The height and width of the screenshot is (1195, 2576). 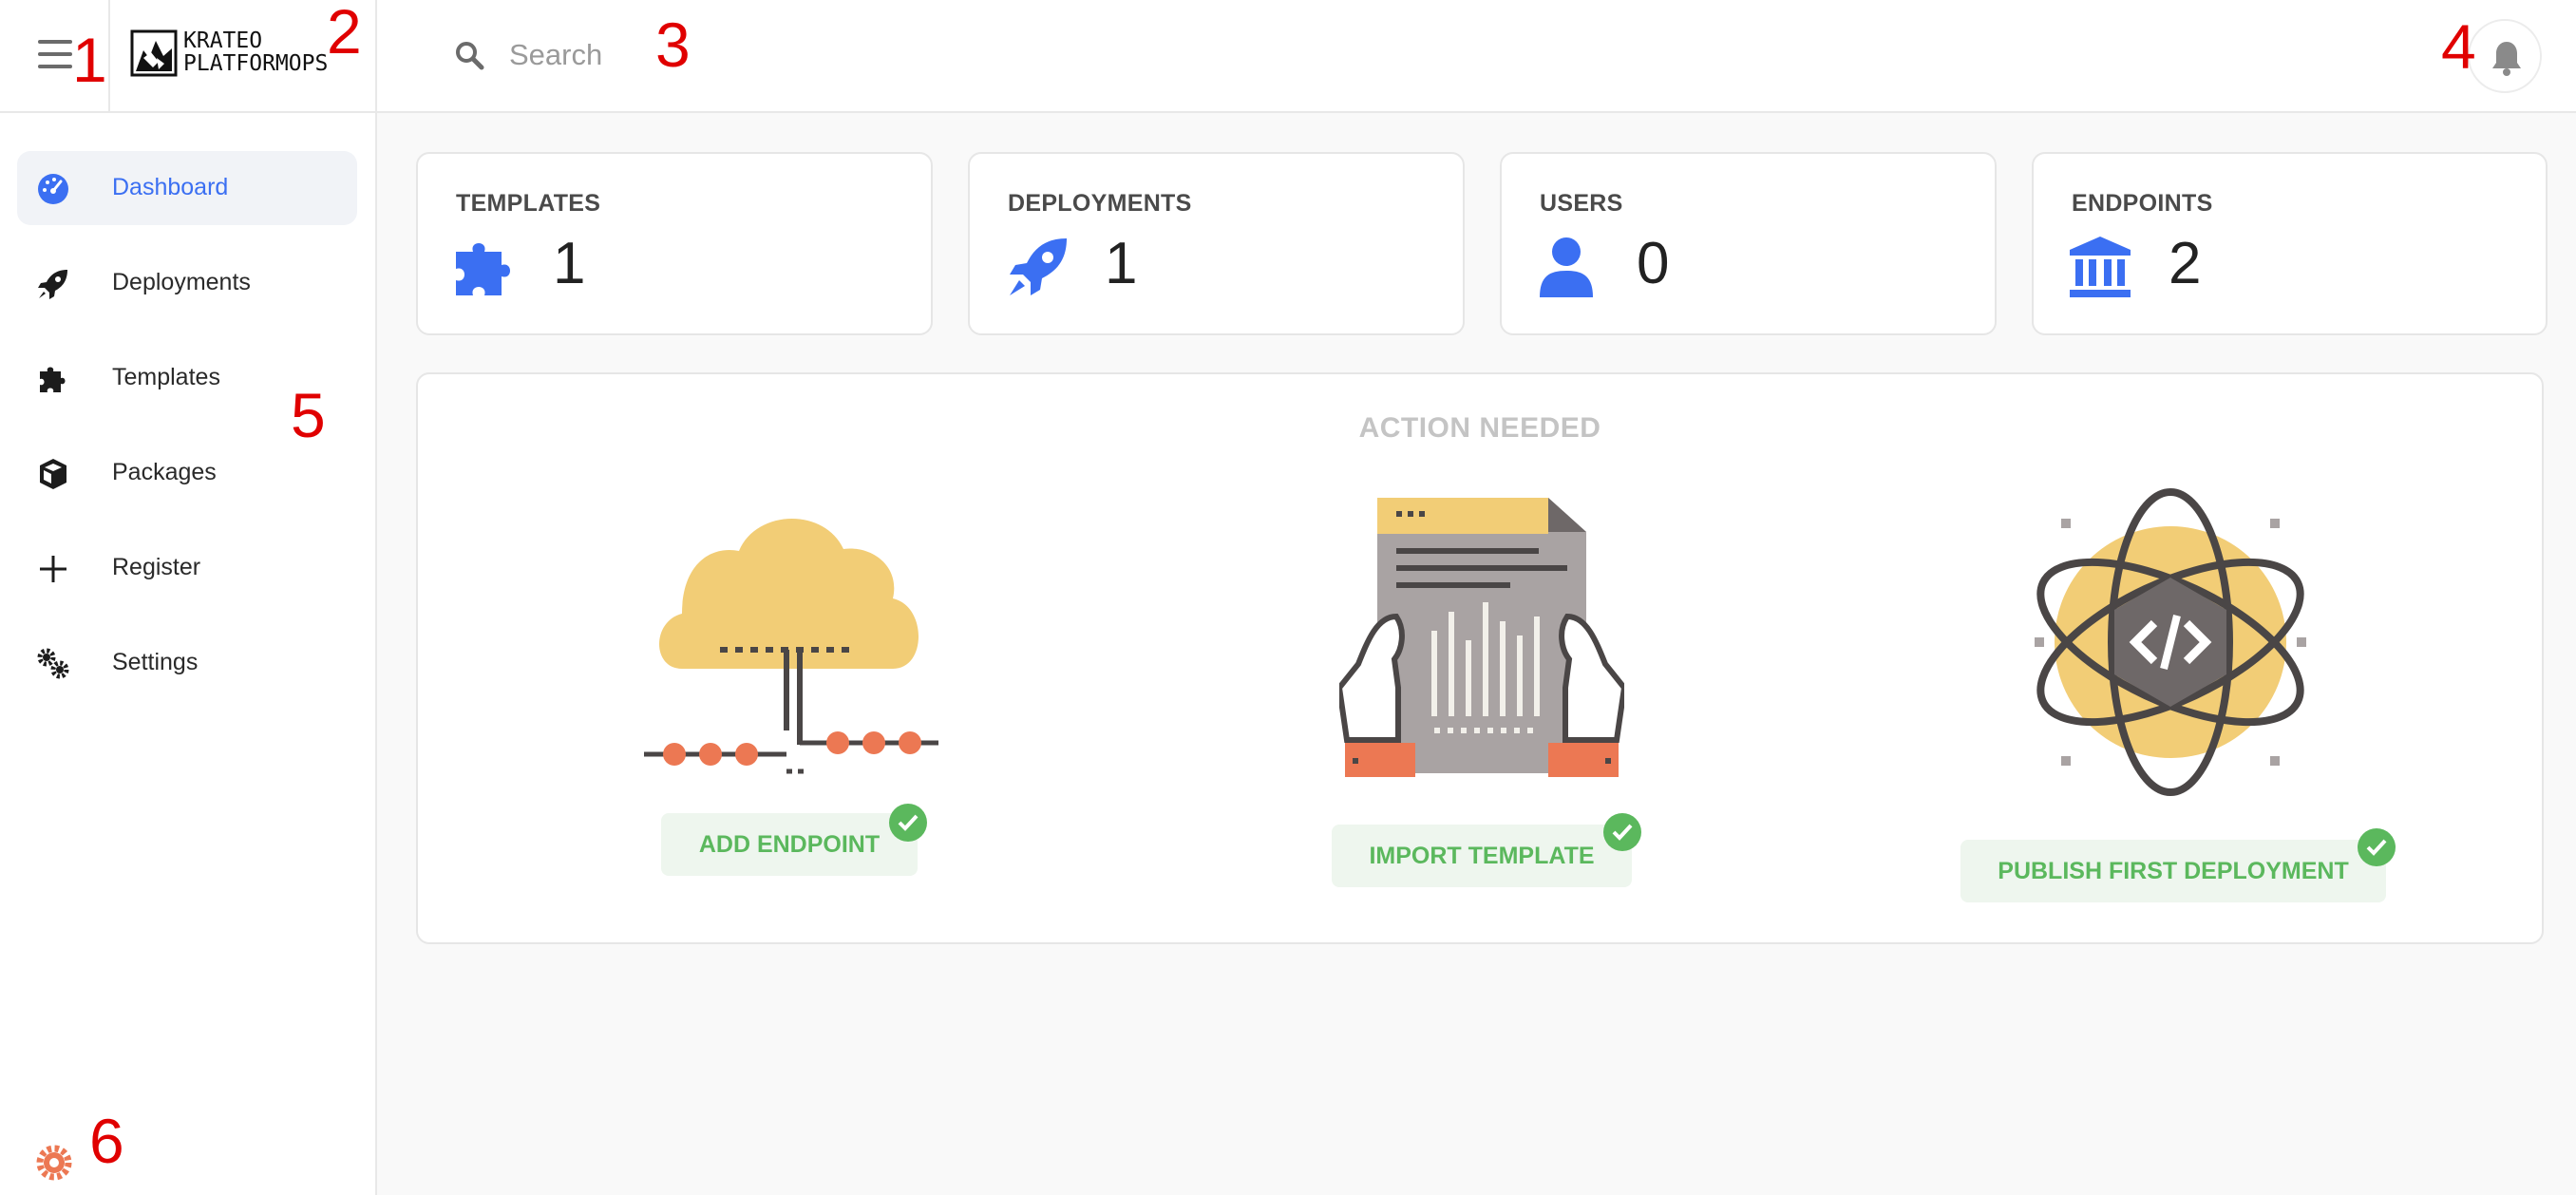 I want to click on stat-card-endpoints: ENDPOINTS 2, so click(x=2290, y=243).